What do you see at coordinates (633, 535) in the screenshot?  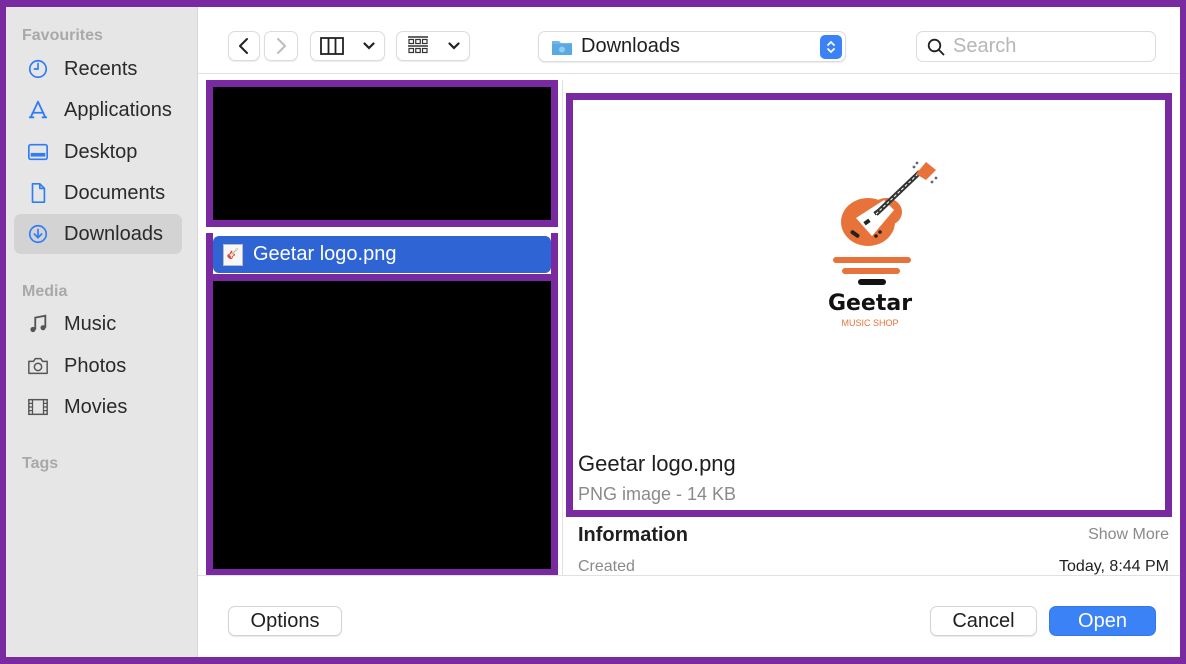 I see `information-heading: Information` at bounding box center [633, 535].